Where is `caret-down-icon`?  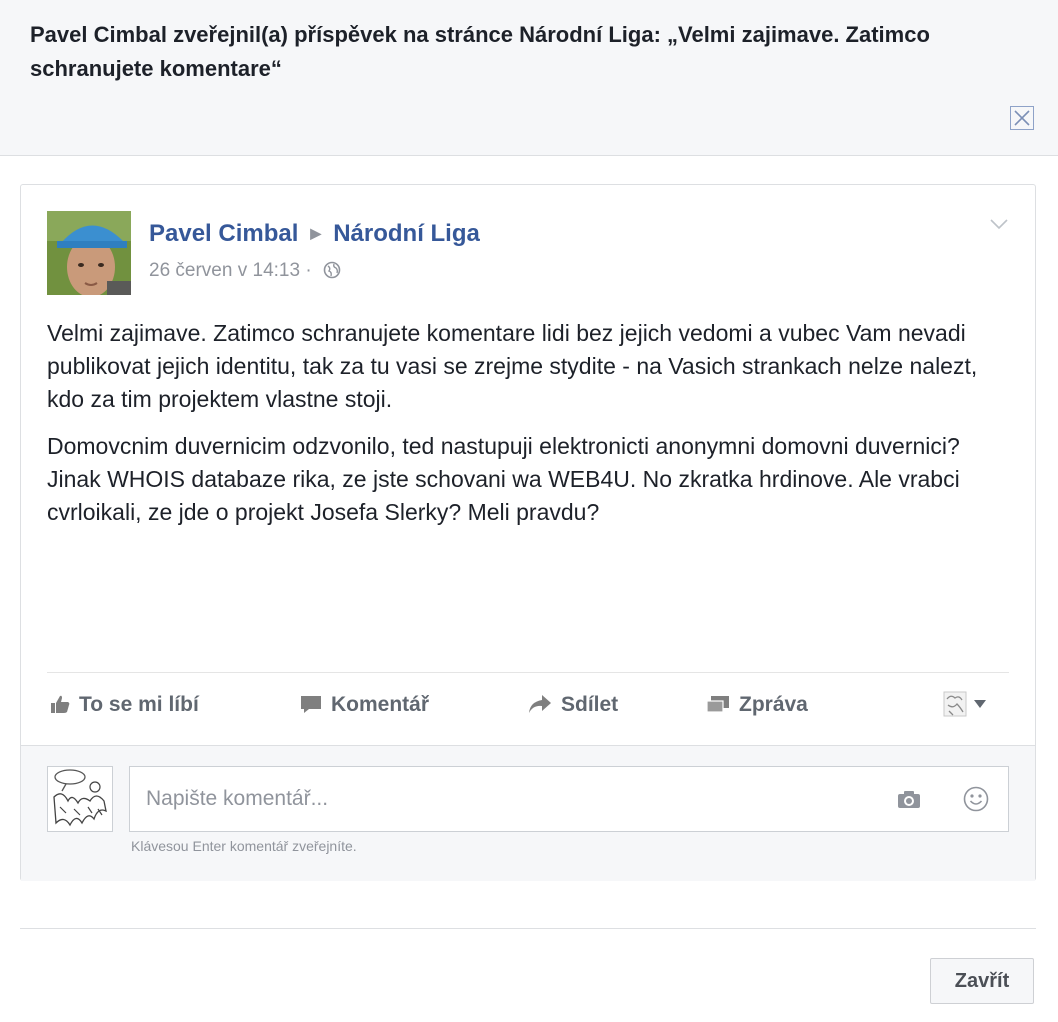 caret-down-icon is located at coordinates (980, 704).